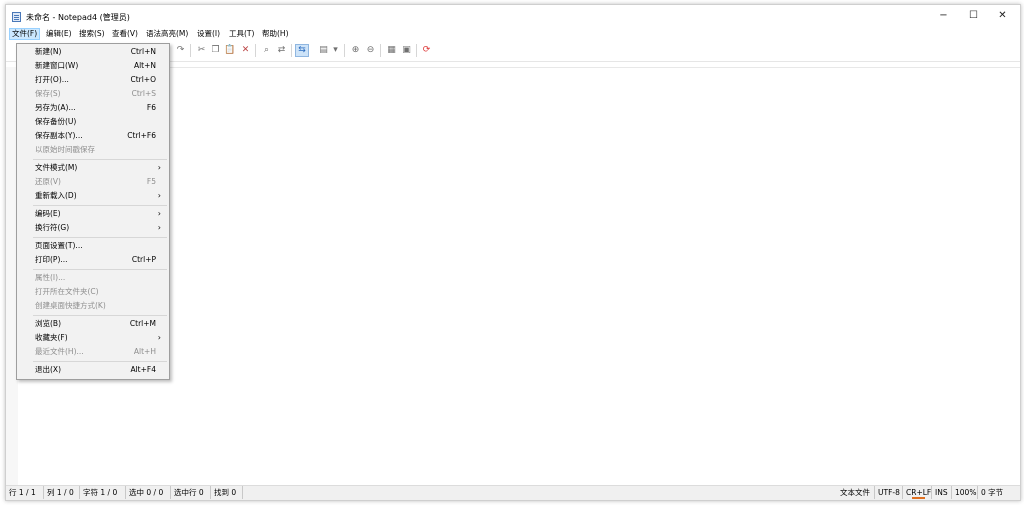  I want to click on menu-item-label: 浏览(B), so click(48, 323).